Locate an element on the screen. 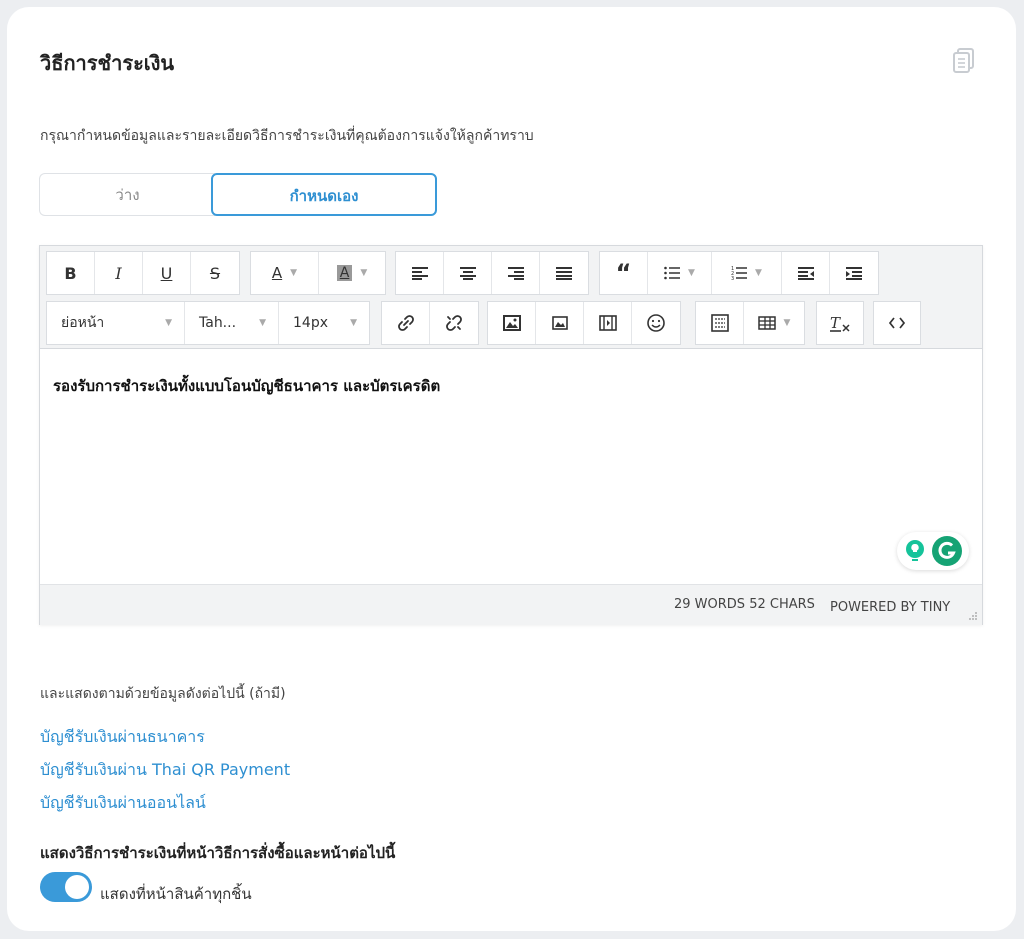 The image size is (1024, 939). svg-text: 3 is located at coordinates (732, 278).